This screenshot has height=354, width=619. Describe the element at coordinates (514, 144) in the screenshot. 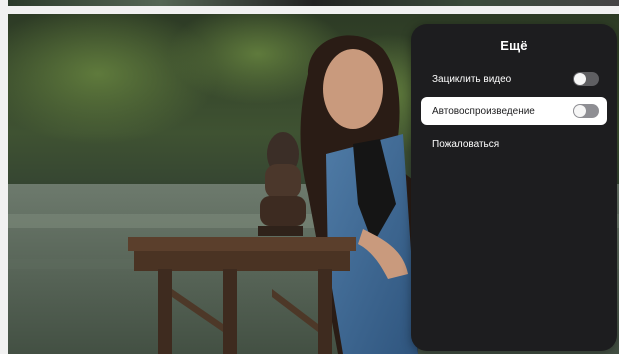

I see `report-option: Пожаловаться` at that location.